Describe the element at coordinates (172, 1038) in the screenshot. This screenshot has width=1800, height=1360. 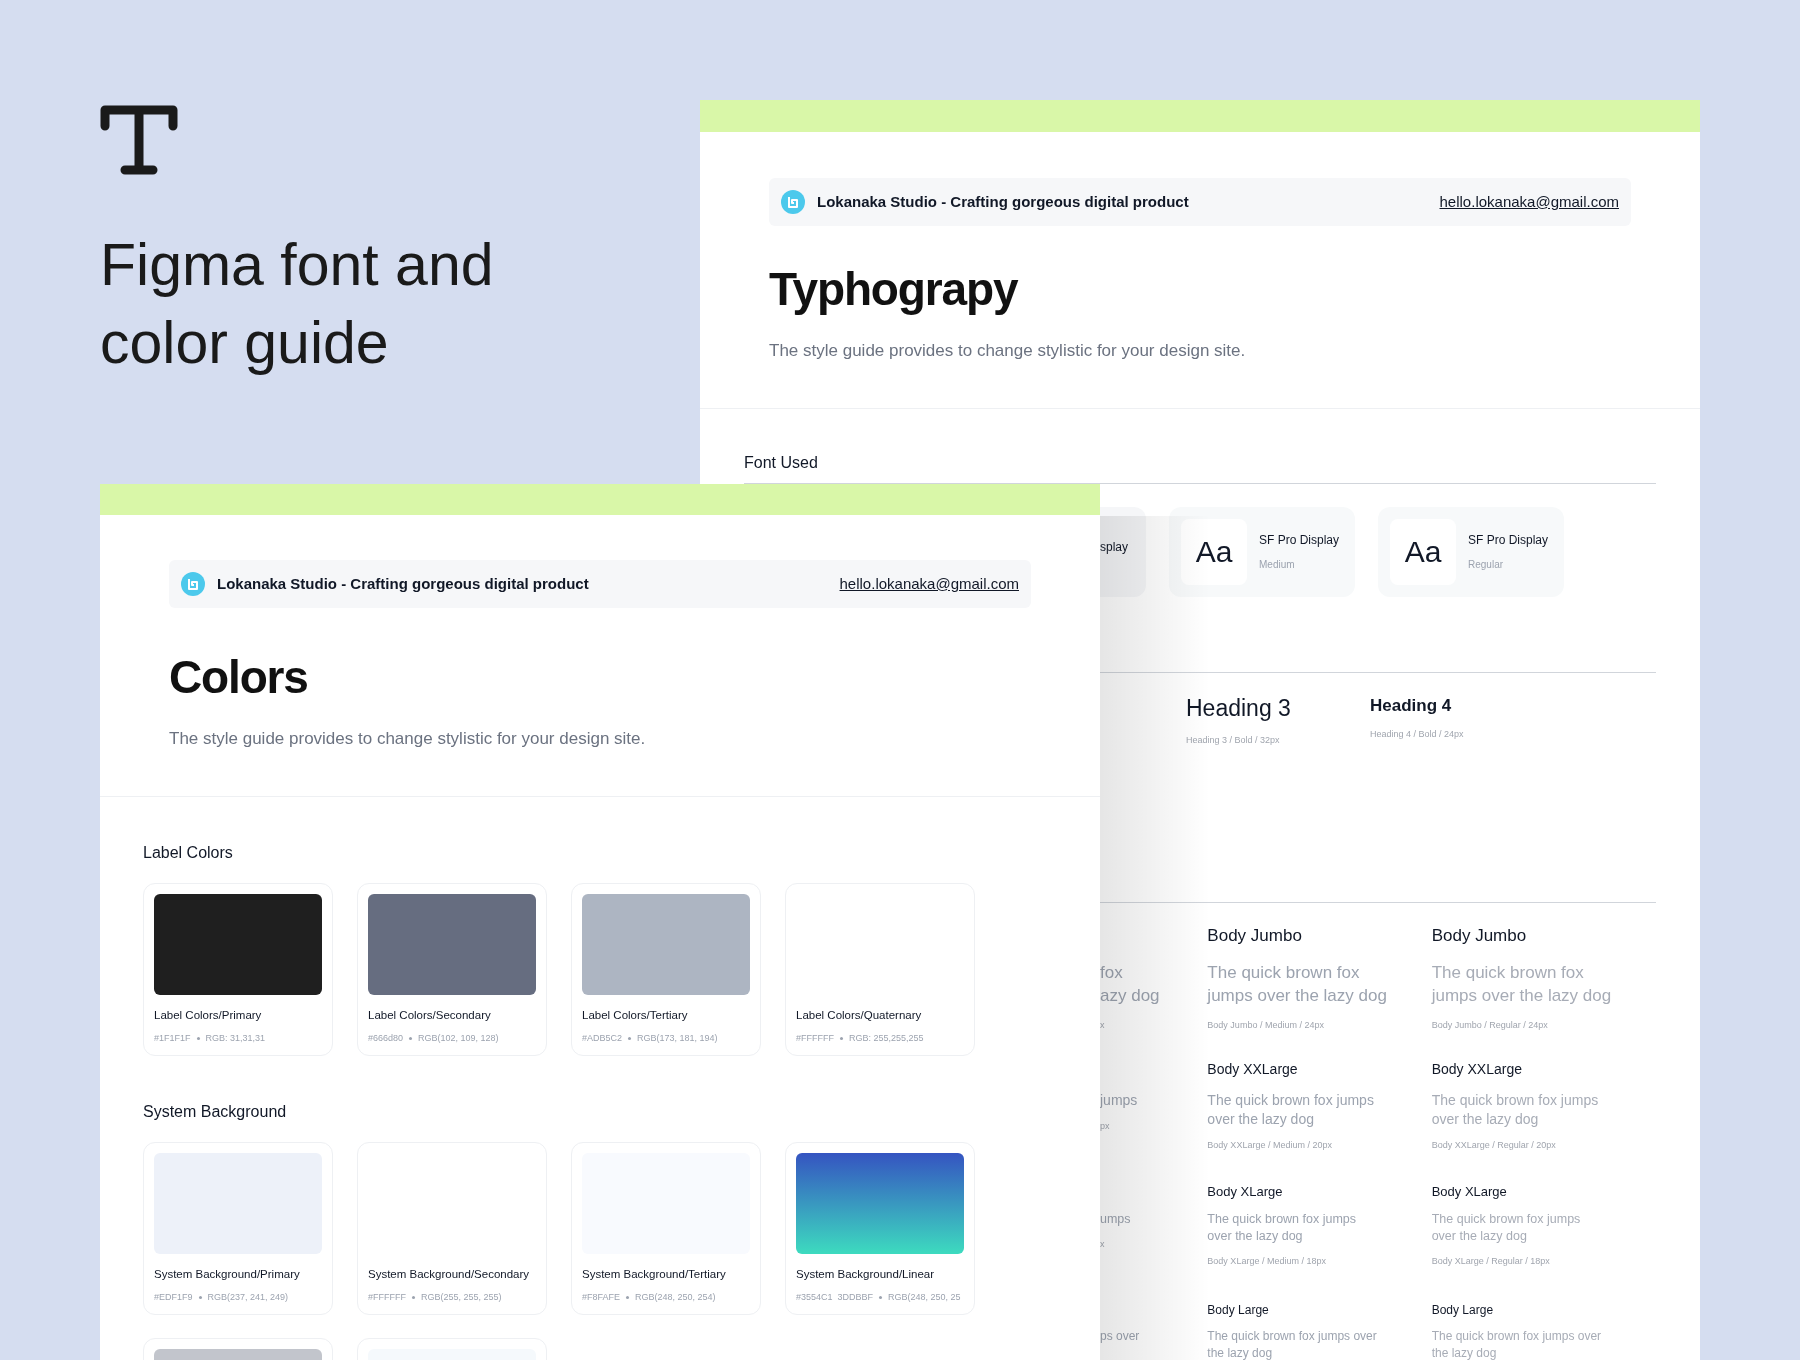
I see `hex-value: #1F1F1F` at that location.